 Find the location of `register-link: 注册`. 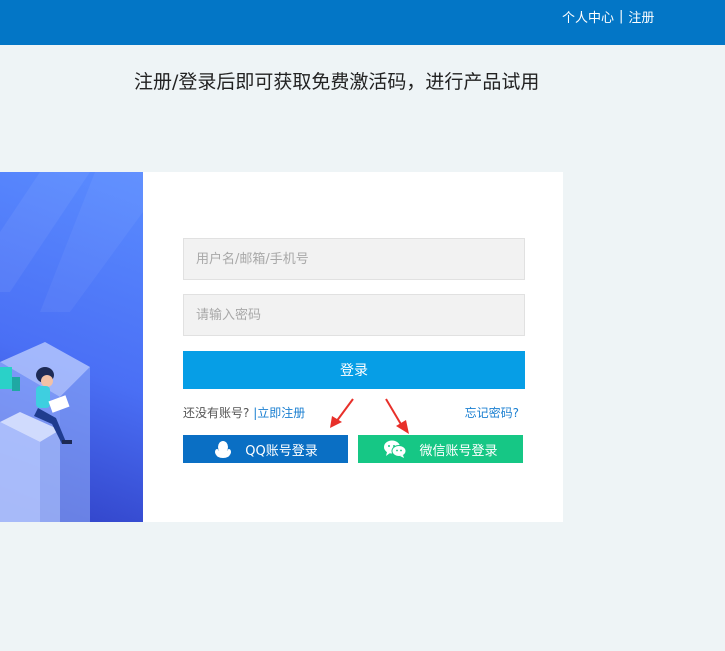

register-link: 注册 is located at coordinates (641, 16).